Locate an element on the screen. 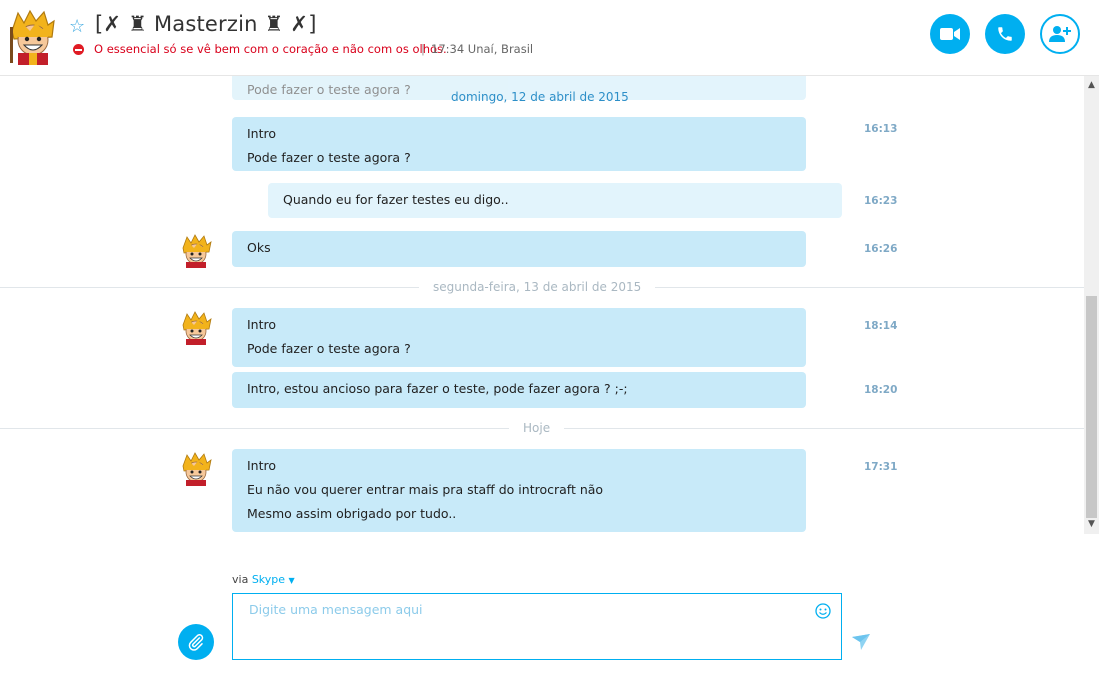 Image resolution: width=1099 pixels, height=673 pixels. favorite-star-icon: ☆ is located at coordinates (77, 26).